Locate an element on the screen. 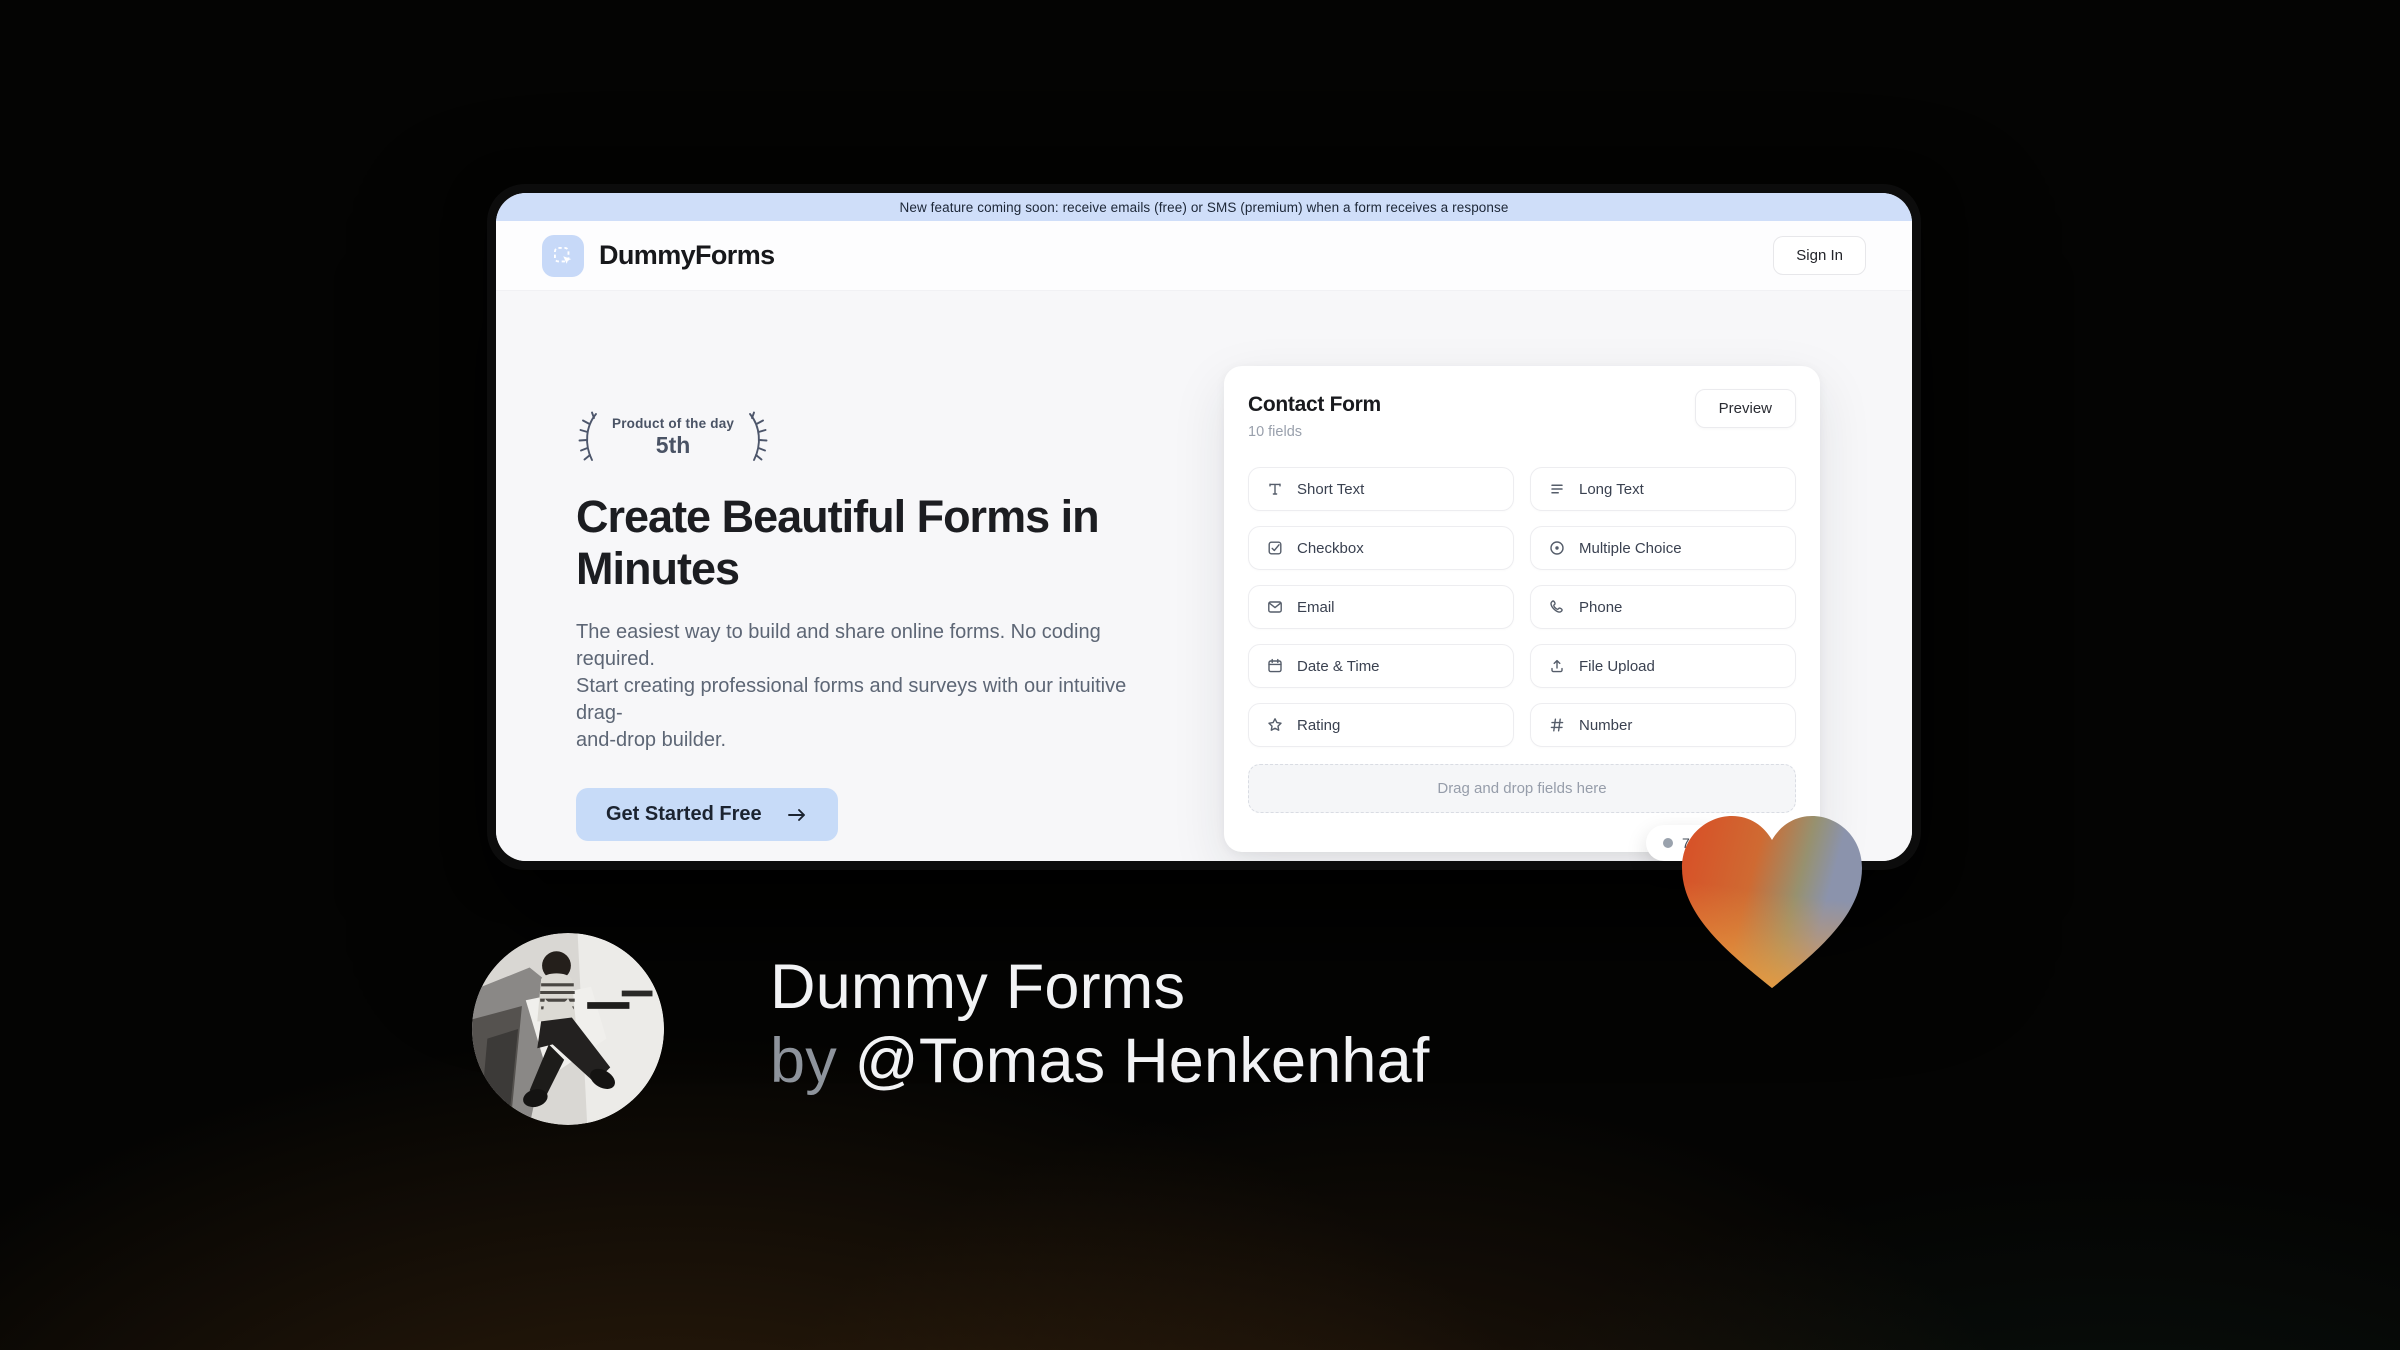 Image resolution: width=2400 pixels, height=1350 pixels. award-rank: 5th is located at coordinates (673, 444).